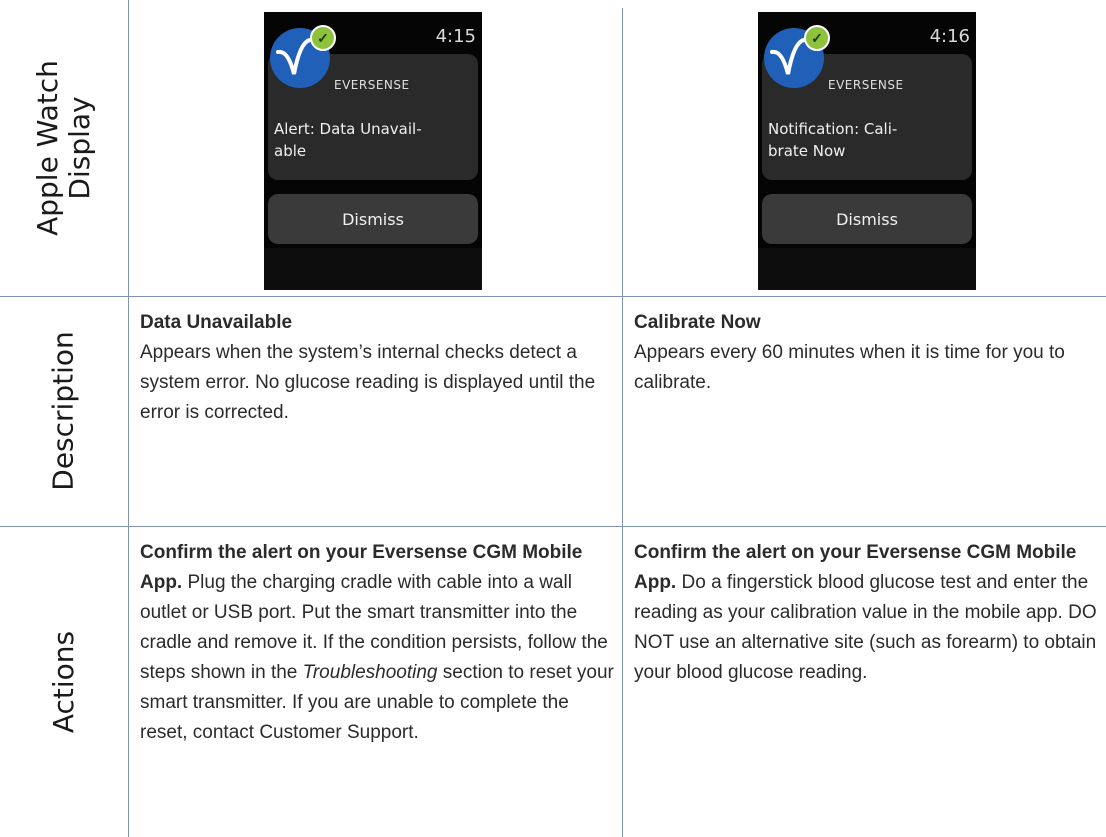 Image resolution: width=1106 pixels, height=837 pixels. I want to click on row-label-display-line2: Display, so click(79, 148).